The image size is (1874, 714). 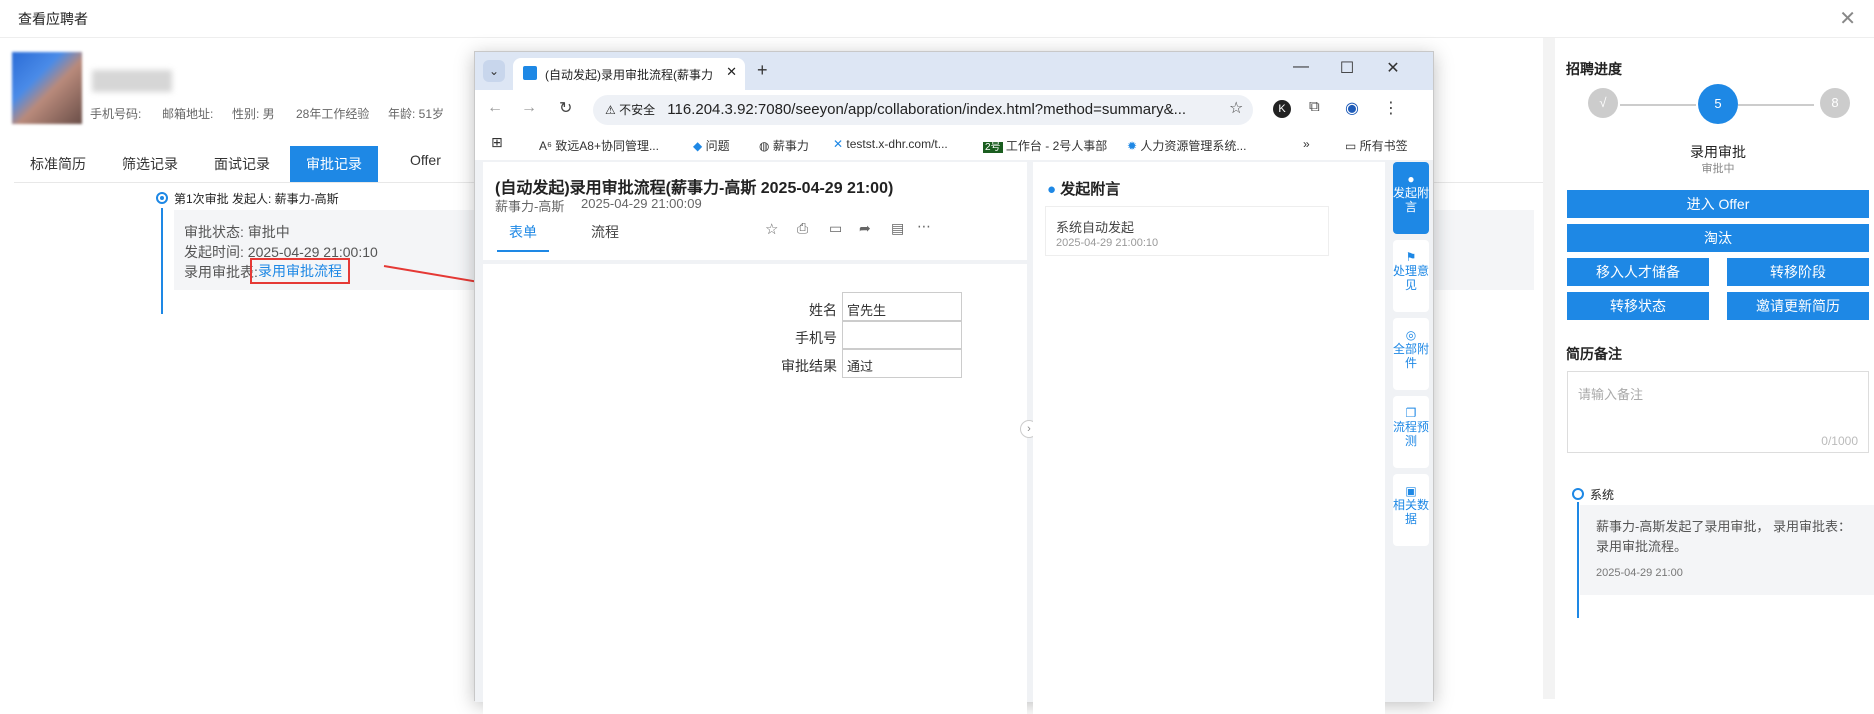 I want to click on side-panel: ● 发起附言 系统自动发起 2025-04-29 21:00:10, so click(x=1209, y=438).